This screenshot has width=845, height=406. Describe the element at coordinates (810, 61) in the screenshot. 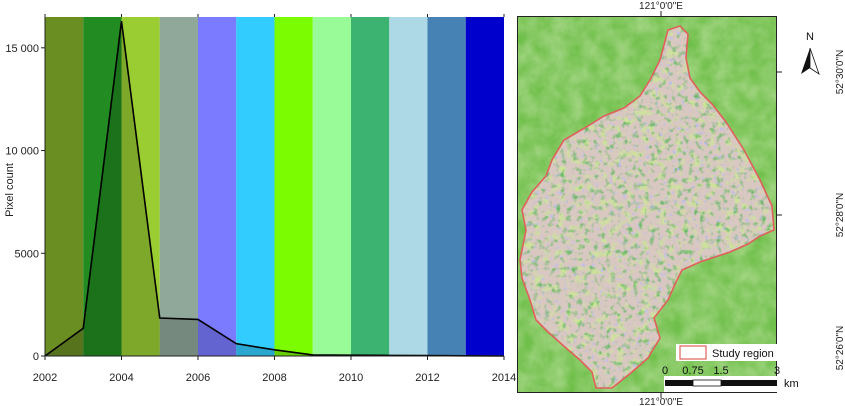

I see `north-arrow-icon` at that location.